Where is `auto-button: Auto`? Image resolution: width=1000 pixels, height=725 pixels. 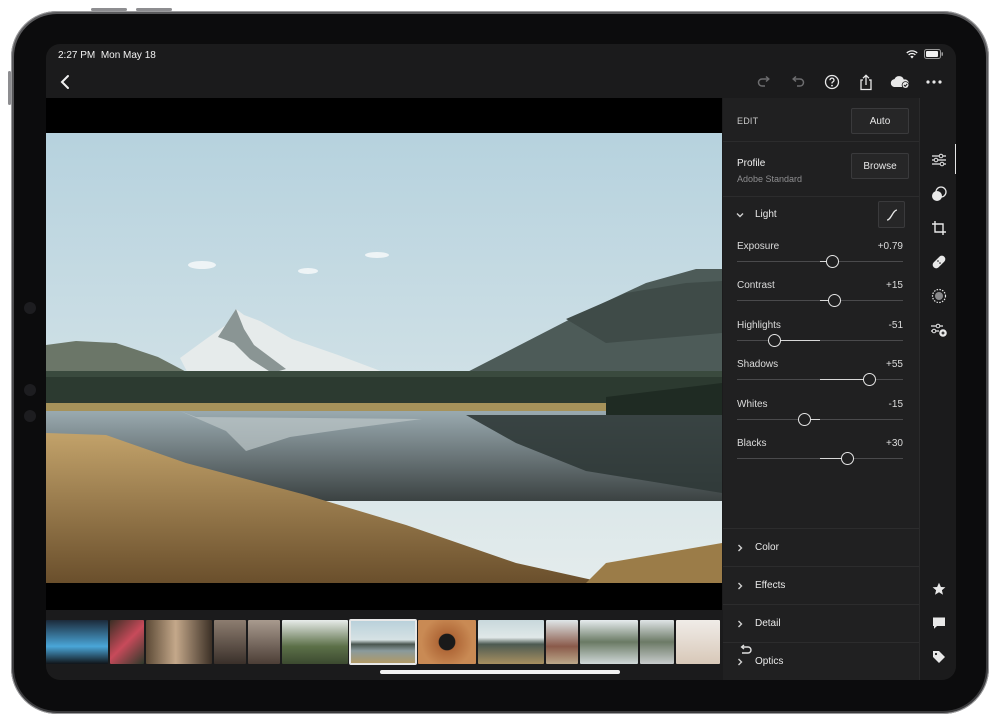 auto-button: Auto is located at coordinates (880, 121).